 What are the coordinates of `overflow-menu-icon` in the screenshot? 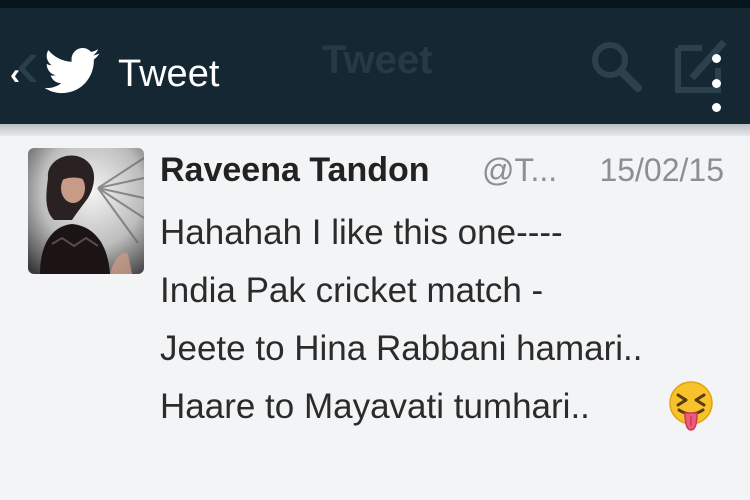 It's located at (716, 83).